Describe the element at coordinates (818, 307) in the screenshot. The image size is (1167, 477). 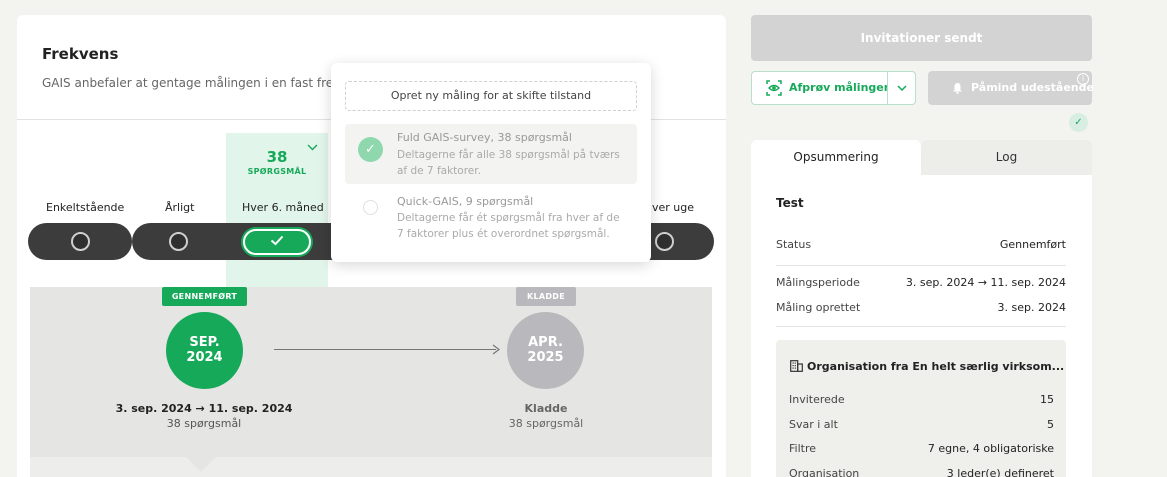
I see `created-label: Måling oprettet` at that location.